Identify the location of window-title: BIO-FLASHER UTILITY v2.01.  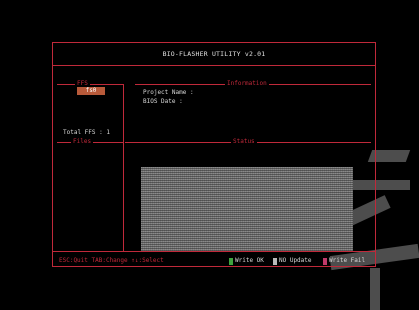
(214, 54).